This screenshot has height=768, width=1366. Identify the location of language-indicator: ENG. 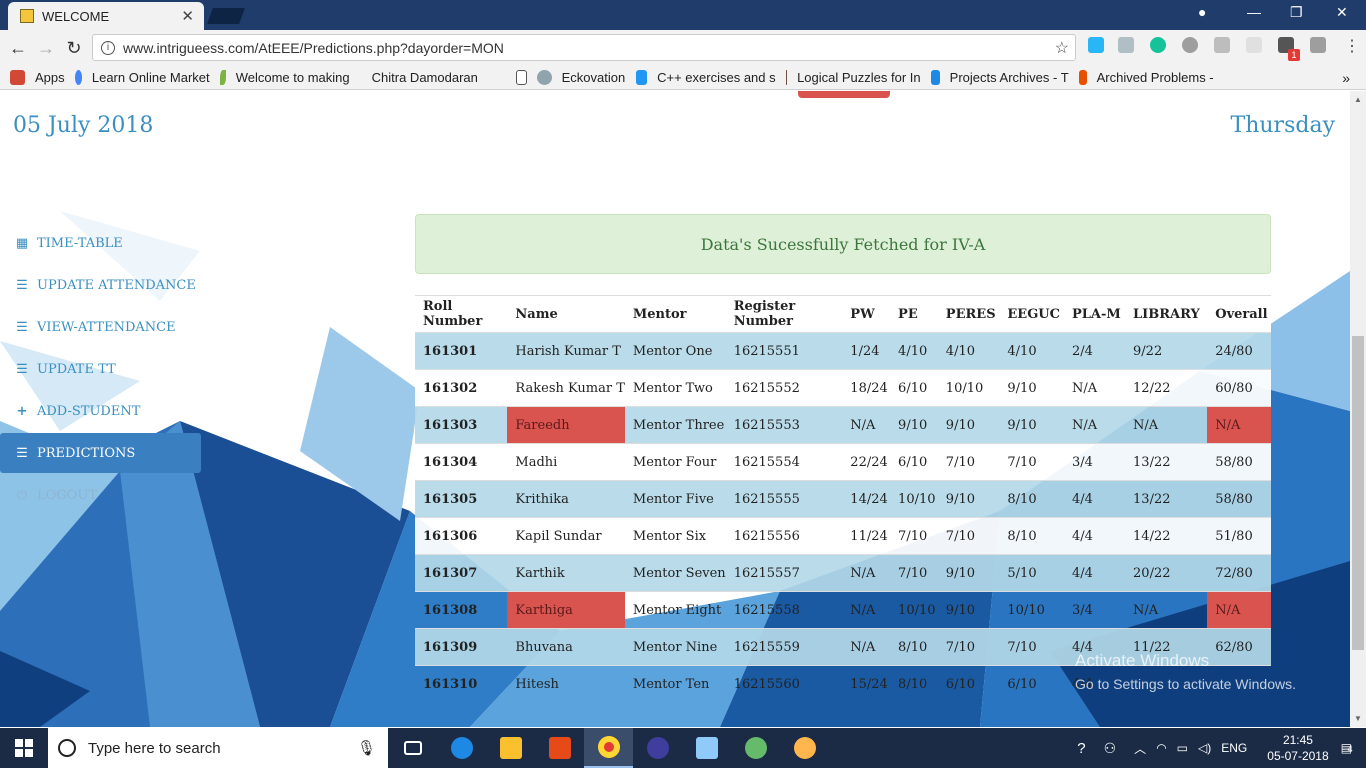
(1234, 748).